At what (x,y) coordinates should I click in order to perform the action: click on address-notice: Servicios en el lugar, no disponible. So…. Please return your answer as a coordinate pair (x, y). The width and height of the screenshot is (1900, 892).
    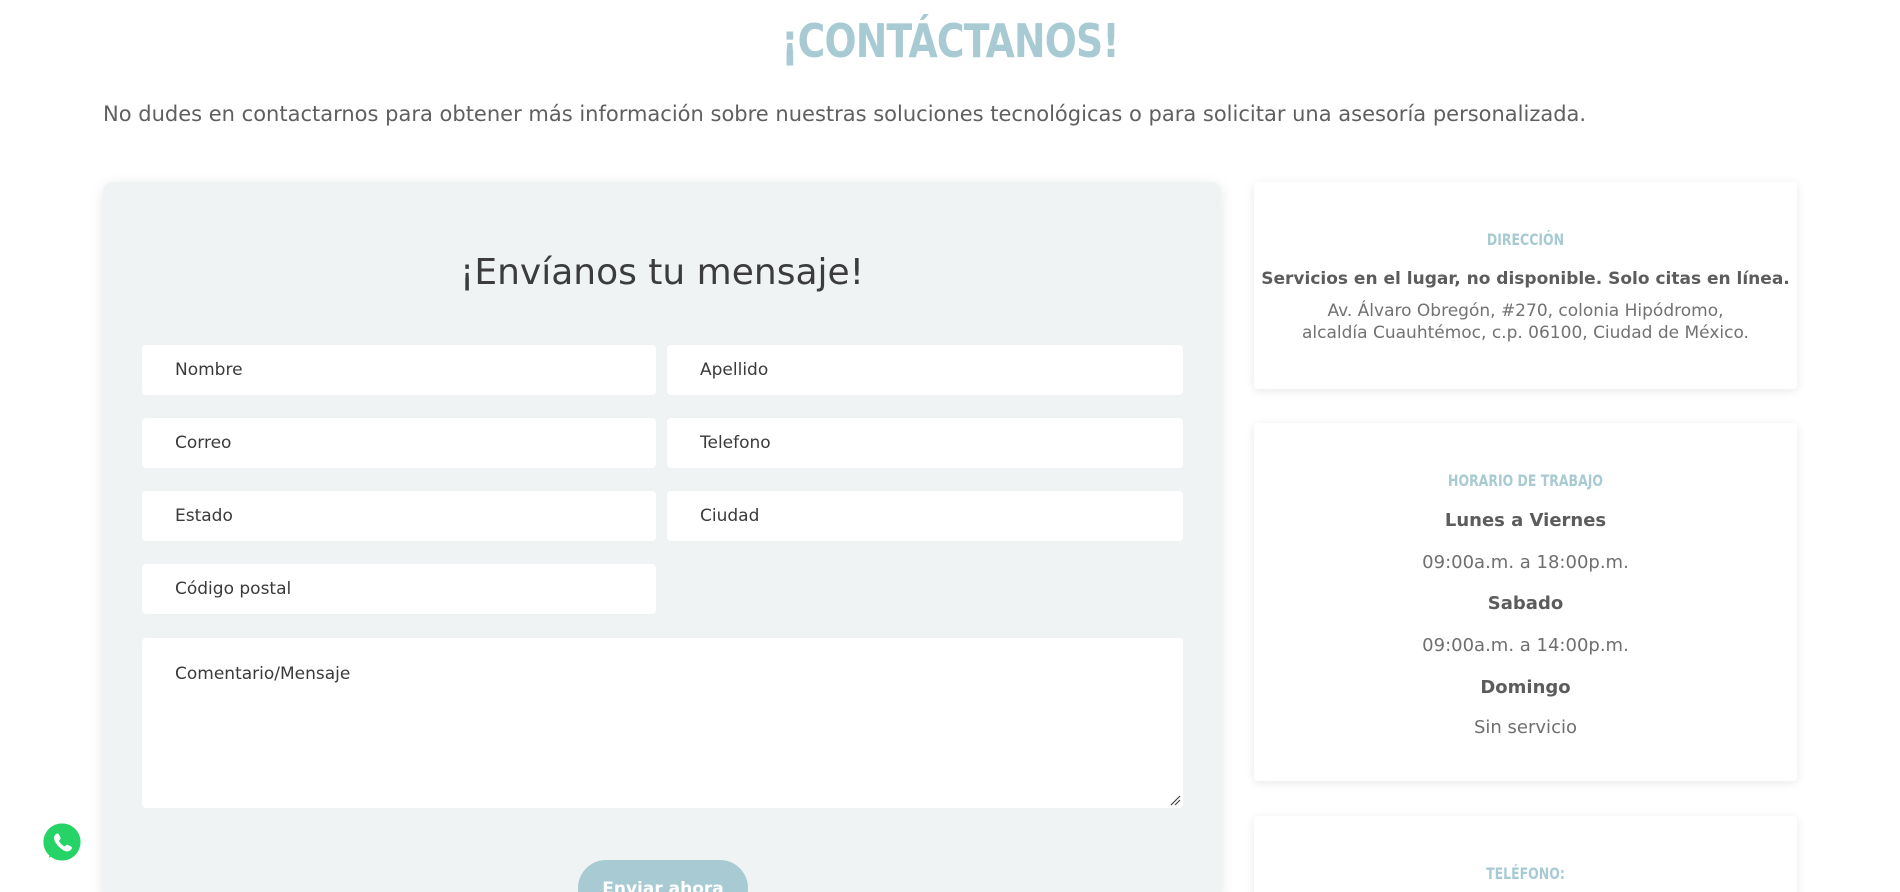
    Looking at the image, I should click on (1525, 279).